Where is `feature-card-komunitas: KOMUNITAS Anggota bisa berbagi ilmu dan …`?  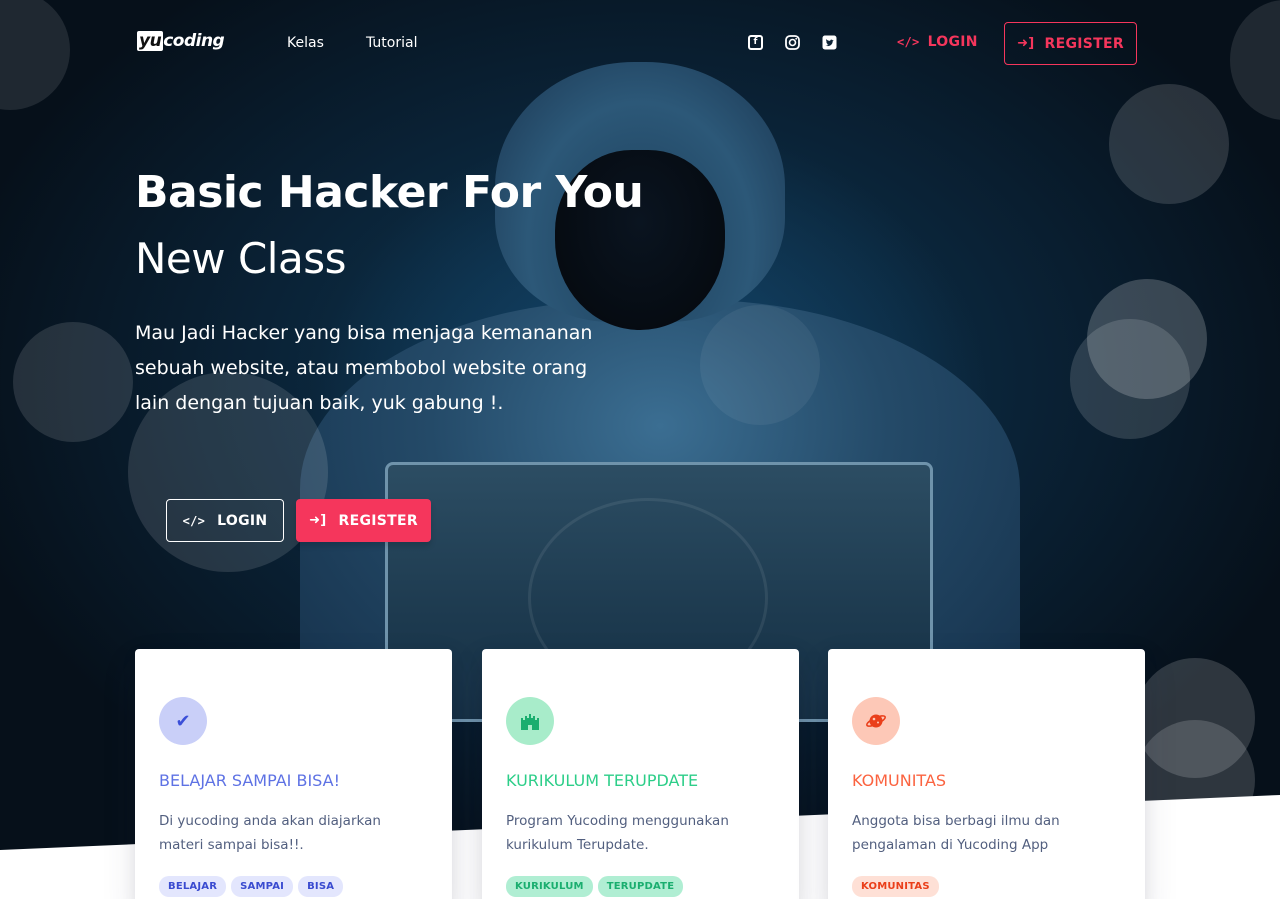 feature-card-komunitas: KOMUNITAS Anggota bisa berbagi ilmu dan … is located at coordinates (986, 774).